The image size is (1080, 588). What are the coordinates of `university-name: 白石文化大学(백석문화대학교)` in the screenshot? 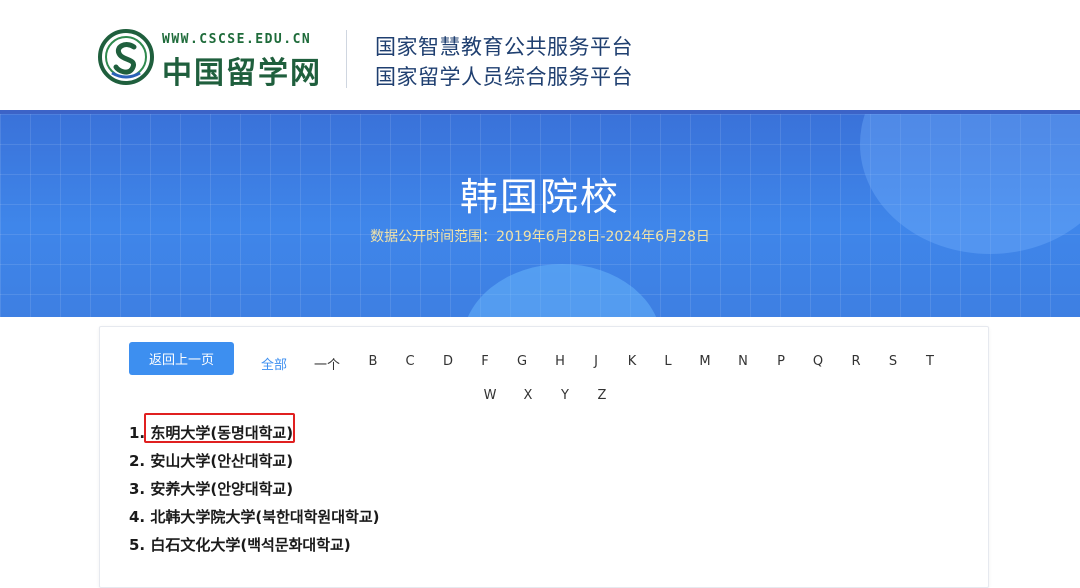 It's located at (250, 545).